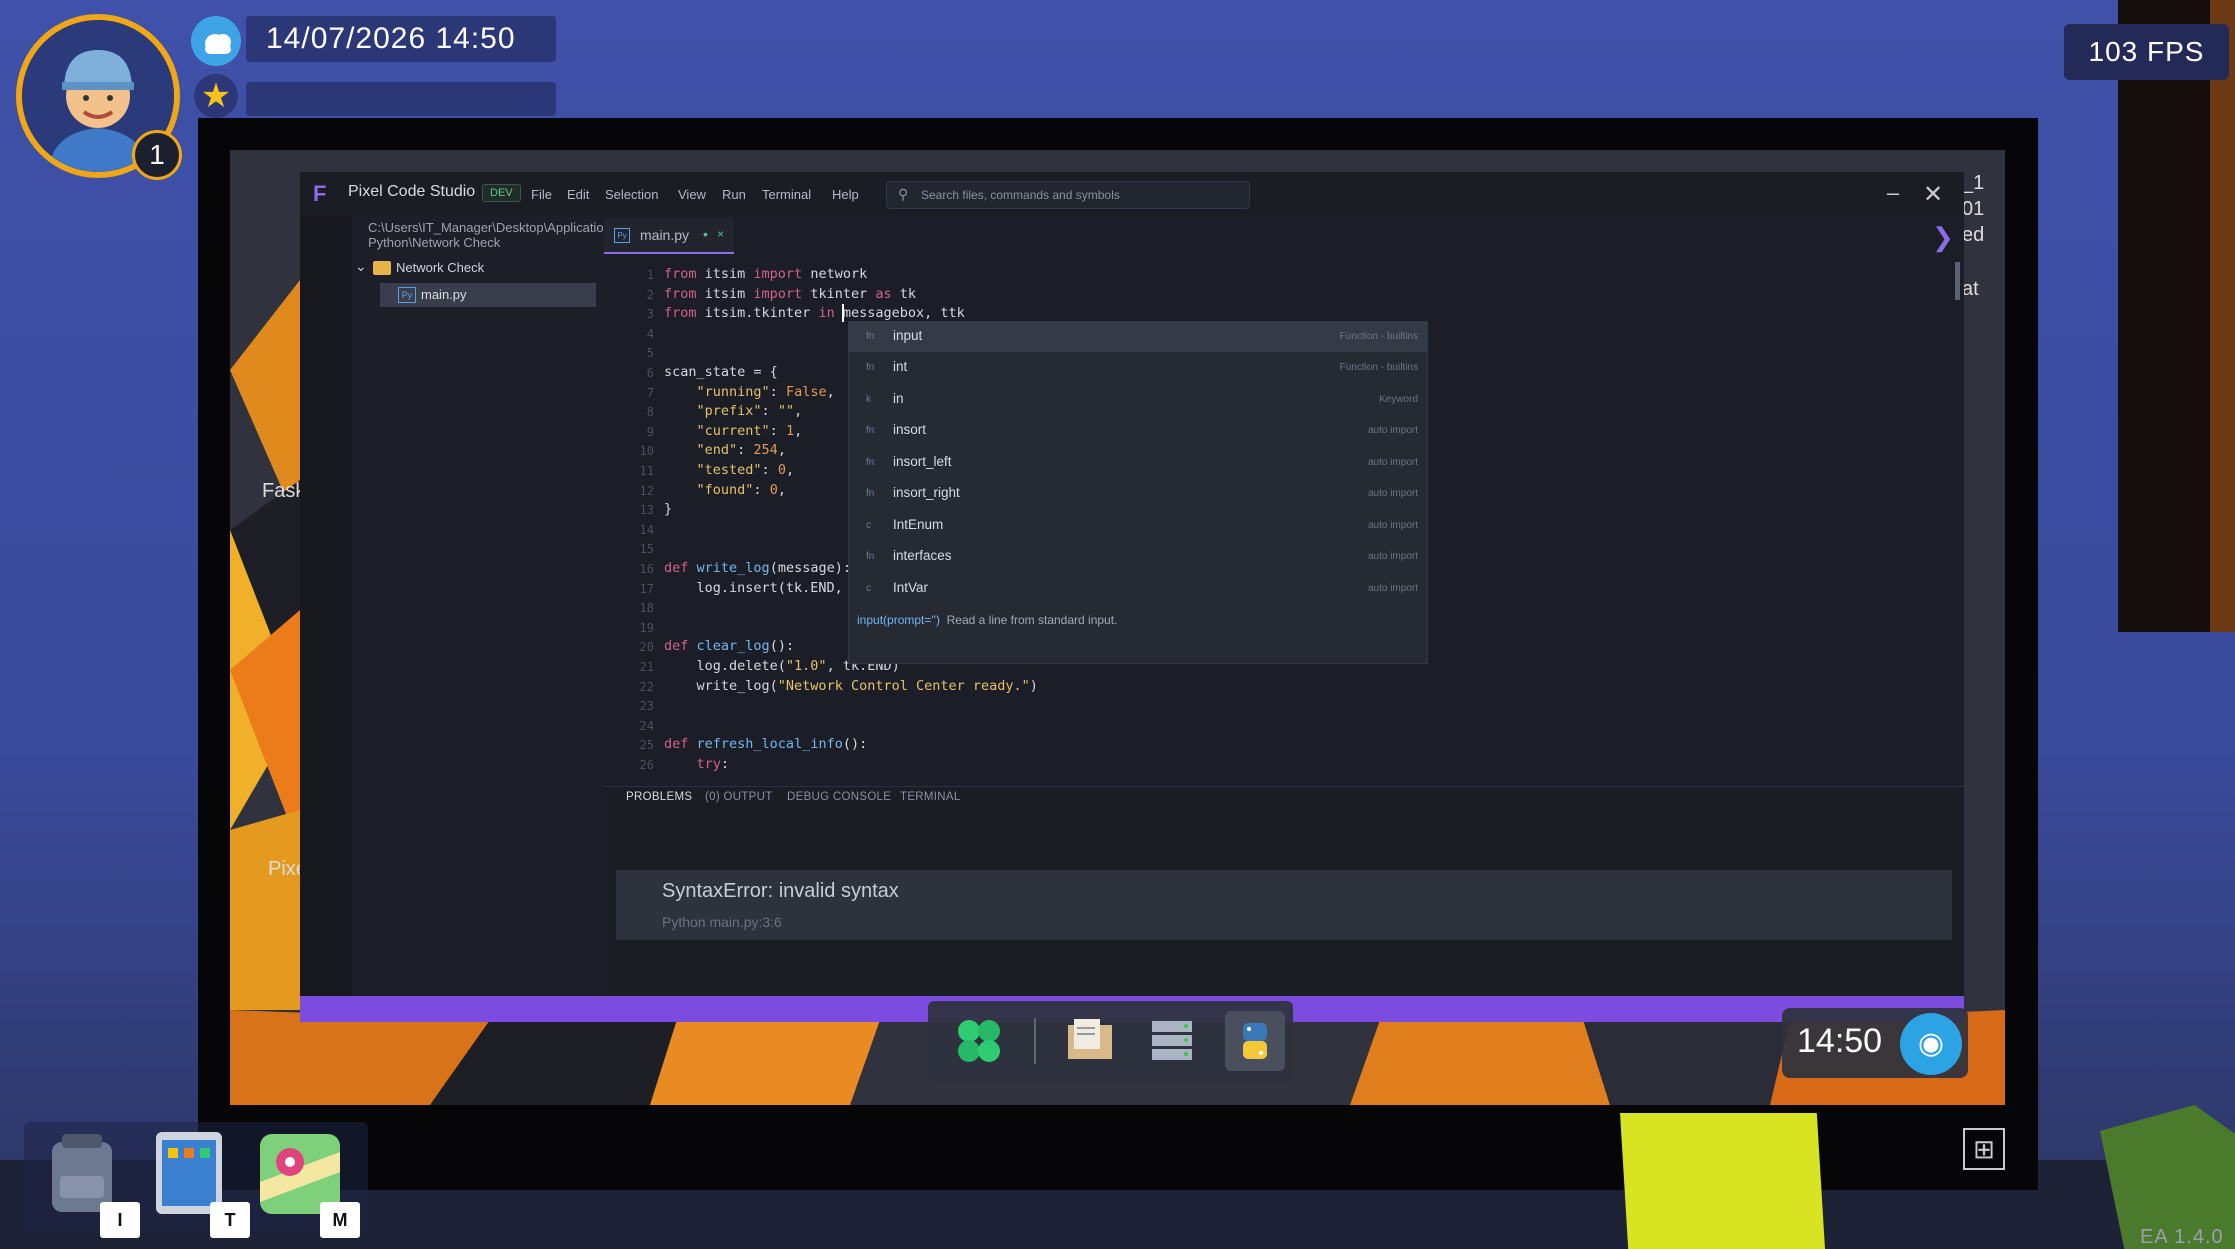  I want to click on line-number: 9, so click(650, 432).